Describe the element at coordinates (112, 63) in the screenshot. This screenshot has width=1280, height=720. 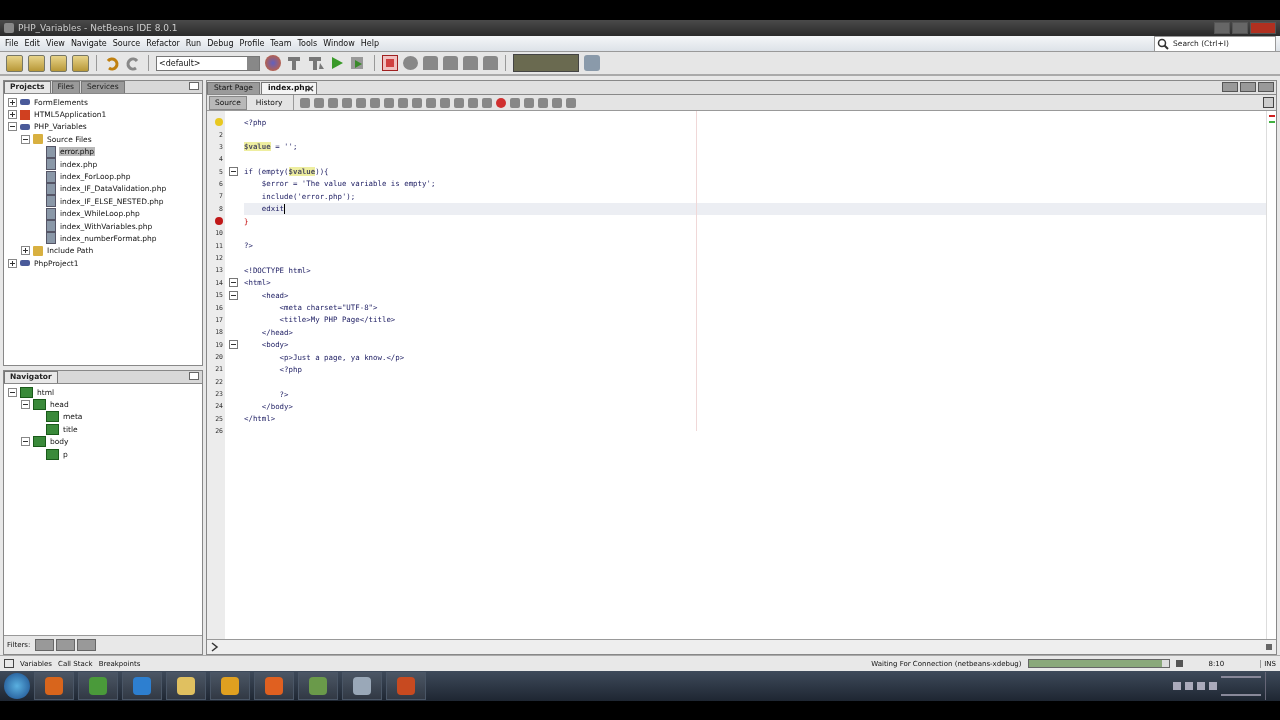
I see `undo-icon` at that location.